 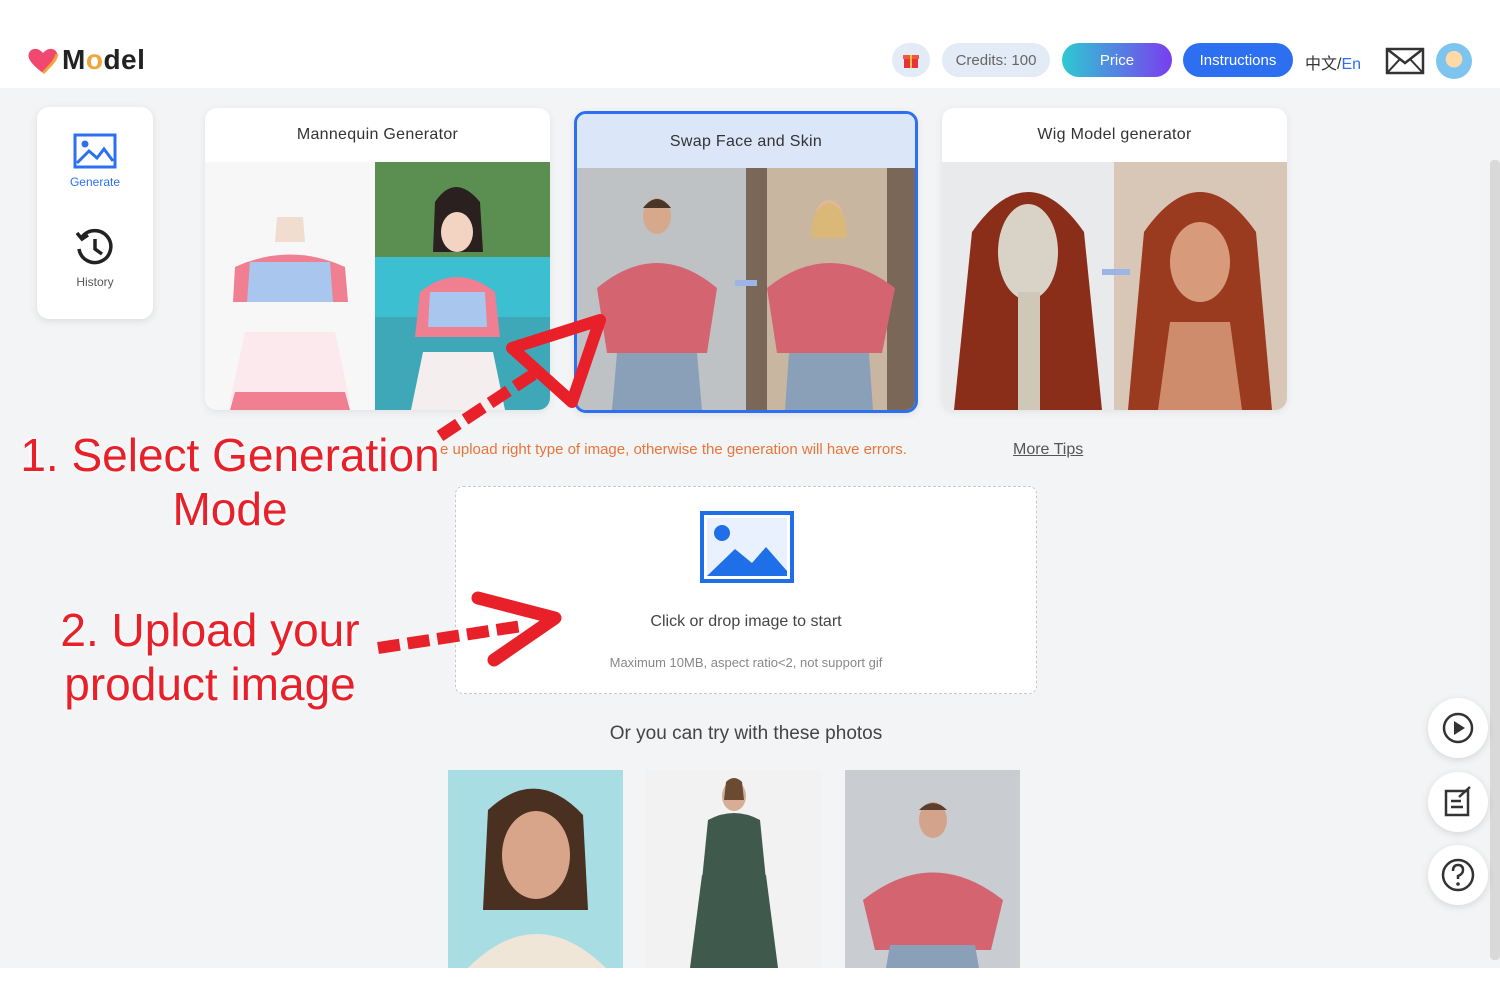 What do you see at coordinates (377, 134) in the screenshot?
I see `mode-card-title: Mannequin Generator` at bounding box center [377, 134].